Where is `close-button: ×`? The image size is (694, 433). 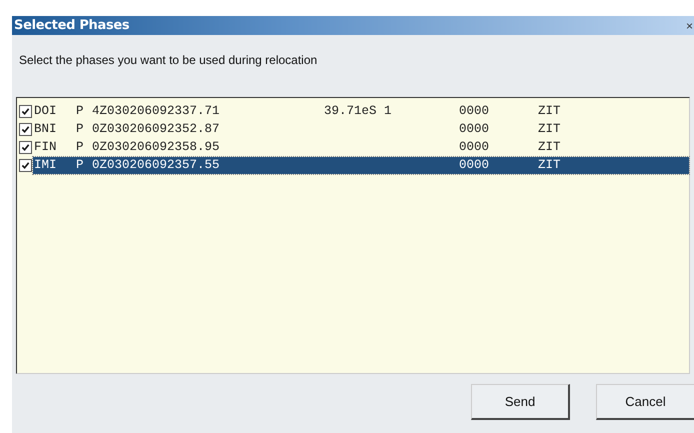 close-button: × is located at coordinates (689, 26).